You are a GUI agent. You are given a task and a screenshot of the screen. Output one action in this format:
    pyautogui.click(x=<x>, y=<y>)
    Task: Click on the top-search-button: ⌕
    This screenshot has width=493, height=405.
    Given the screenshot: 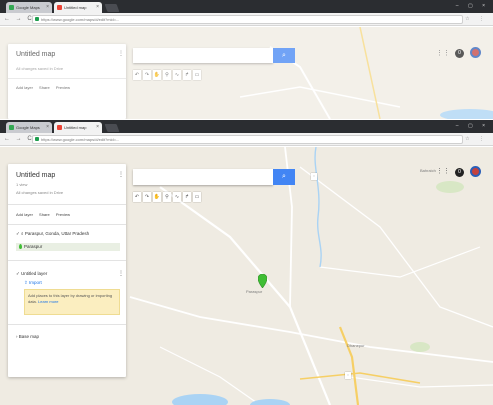 What is the action you would take?
    pyautogui.click(x=284, y=55)
    